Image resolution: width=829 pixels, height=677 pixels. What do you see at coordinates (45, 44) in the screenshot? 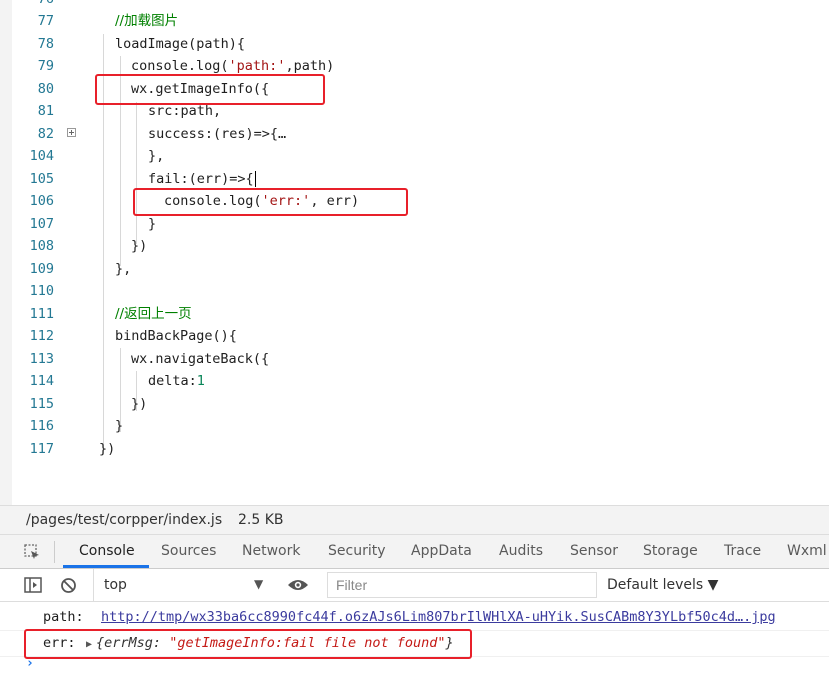
I see `line-number: 78` at bounding box center [45, 44].